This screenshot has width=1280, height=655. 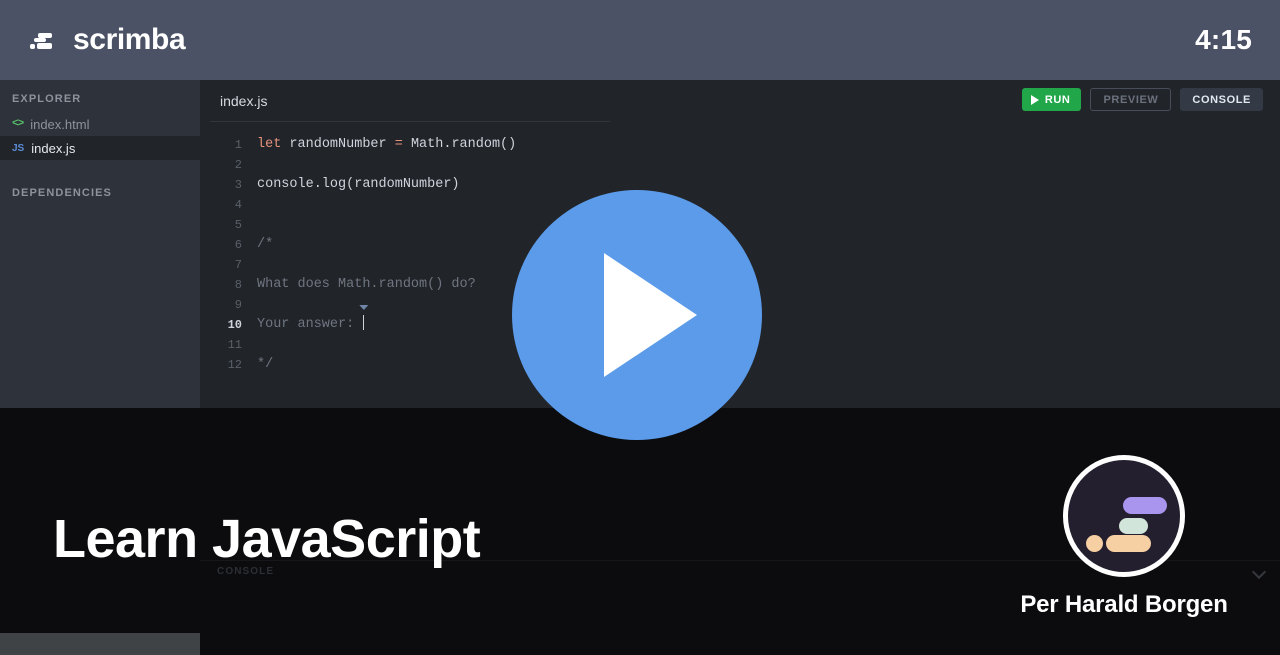 I want to click on code-line: 2, so click(x=740, y=165).